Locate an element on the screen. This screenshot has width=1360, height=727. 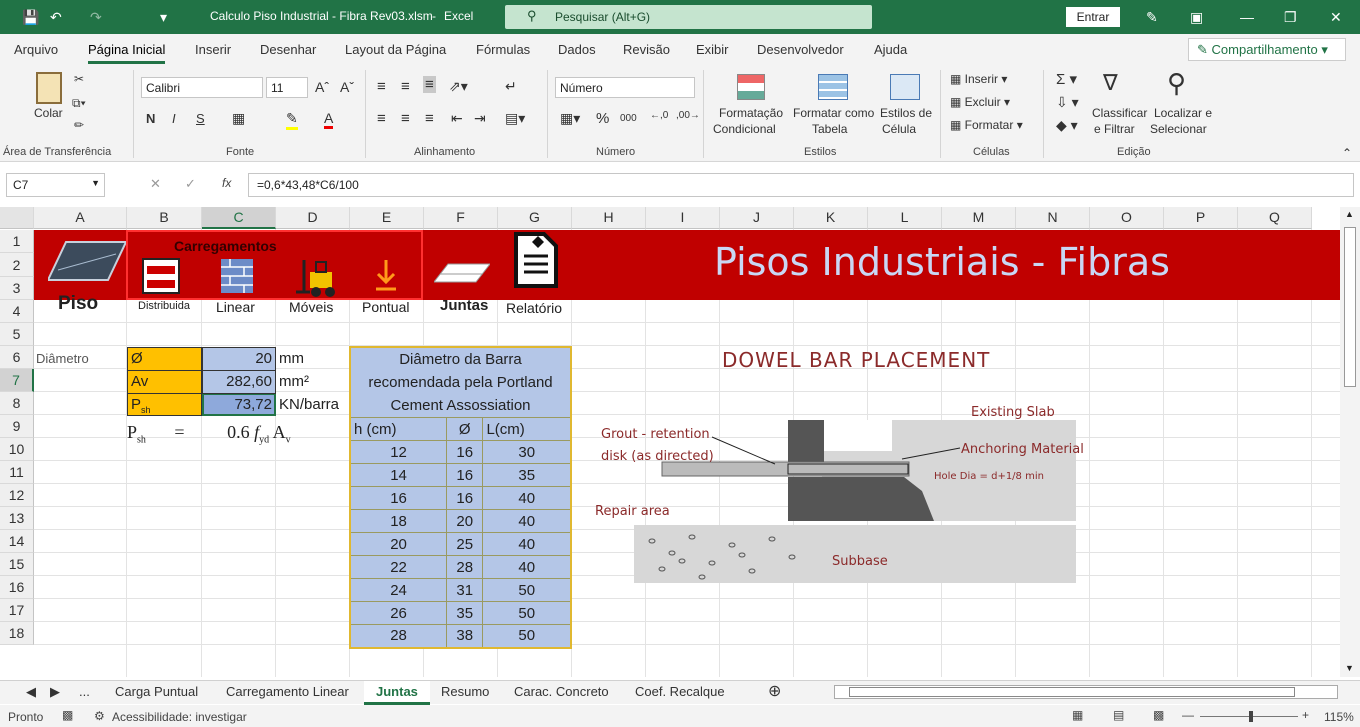
number-format-select: Número is located at coordinates (625, 87).